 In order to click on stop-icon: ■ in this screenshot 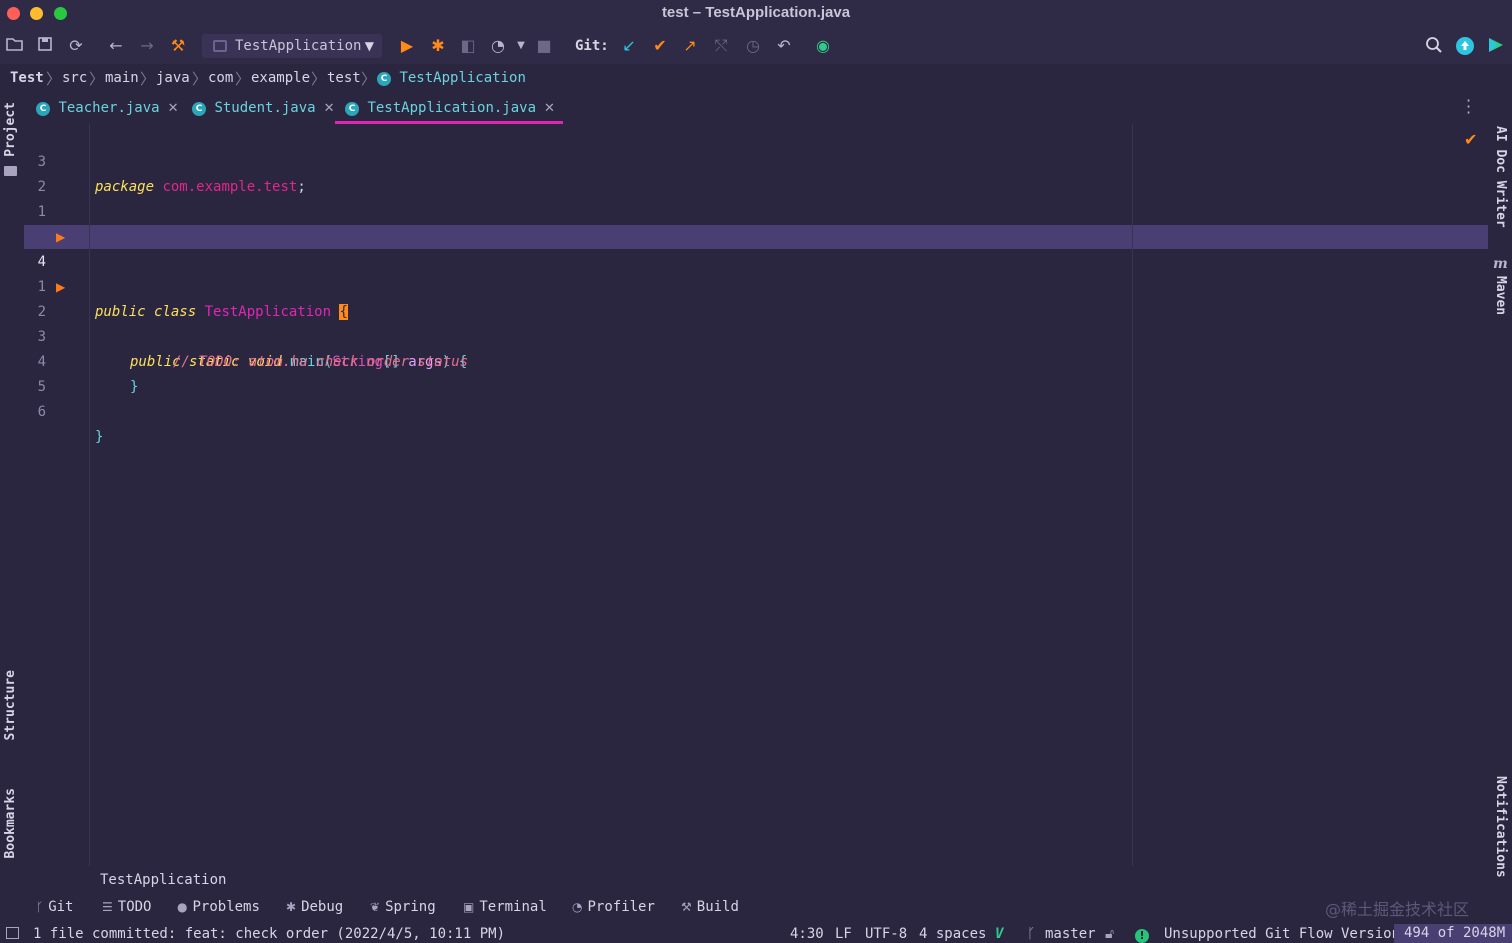, I will do `click(544, 46)`.